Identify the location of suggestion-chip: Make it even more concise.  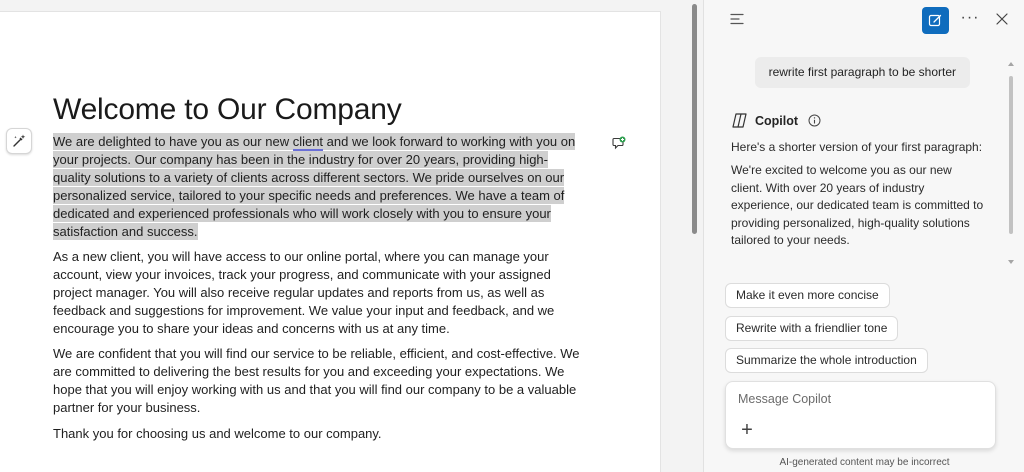
(807, 295).